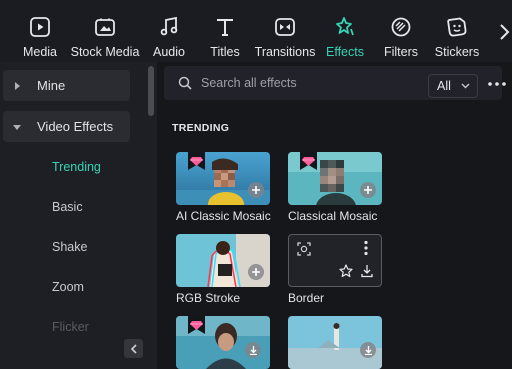 The width and height of the screenshot is (512, 369). I want to click on tab-stickers: Stickers, so click(457, 31).